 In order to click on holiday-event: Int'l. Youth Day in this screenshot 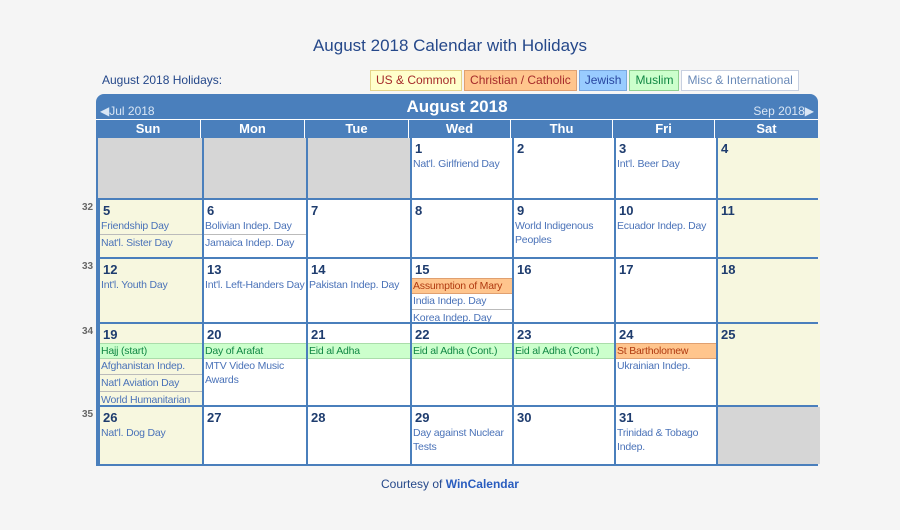, I will do `click(151, 285)`.